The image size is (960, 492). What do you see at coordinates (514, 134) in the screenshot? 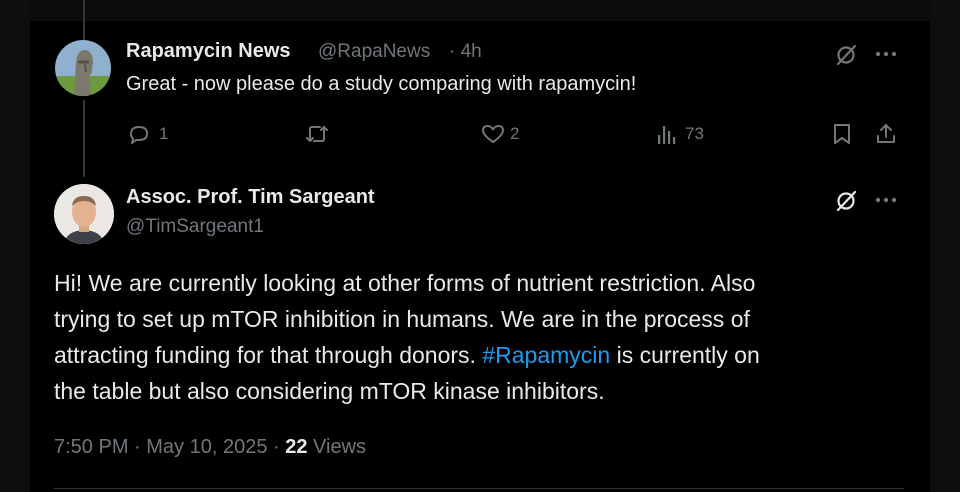
I see `like-count: 2` at bounding box center [514, 134].